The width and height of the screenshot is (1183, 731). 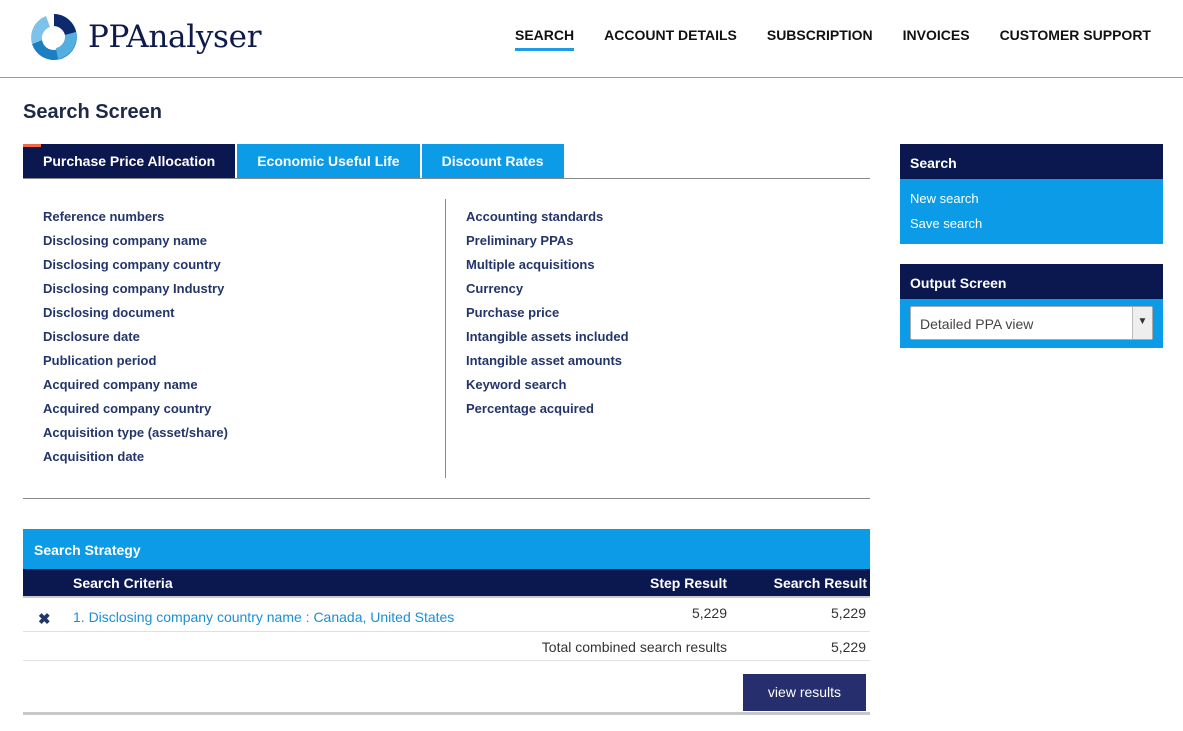 What do you see at coordinates (135, 316) in the screenshot?
I see `field-disclosing-document: Disclosing document` at bounding box center [135, 316].